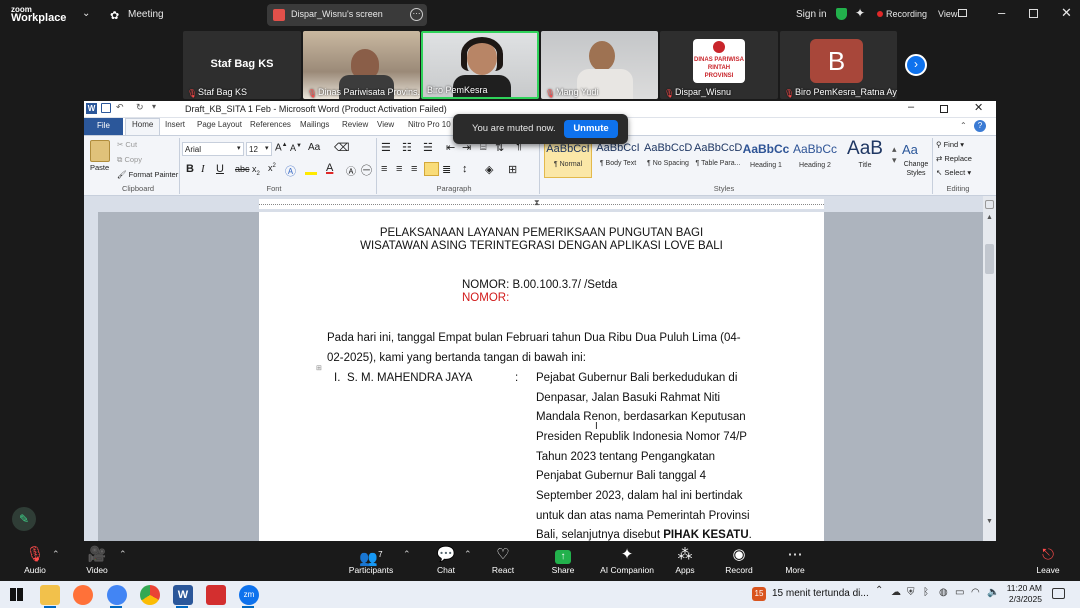 This screenshot has height=608, width=1080. What do you see at coordinates (860, 13) in the screenshot?
I see `sparkle-icon: ✦` at bounding box center [860, 13].